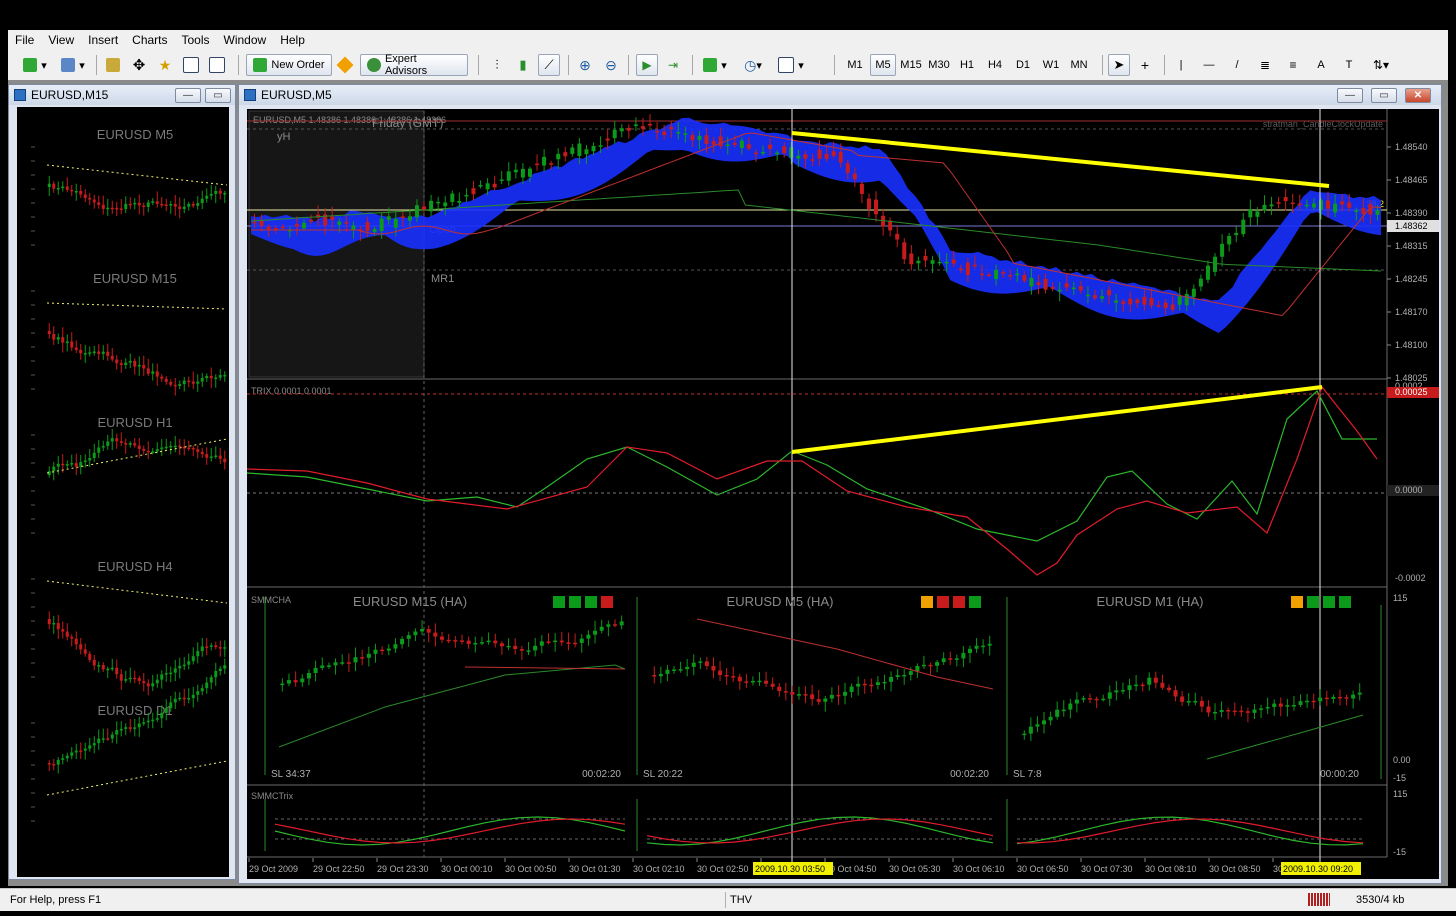 The height and width of the screenshot is (916, 1456). Describe the element at coordinates (1051, 65) in the screenshot. I see `timeframe-w1-button: W1` at that location.